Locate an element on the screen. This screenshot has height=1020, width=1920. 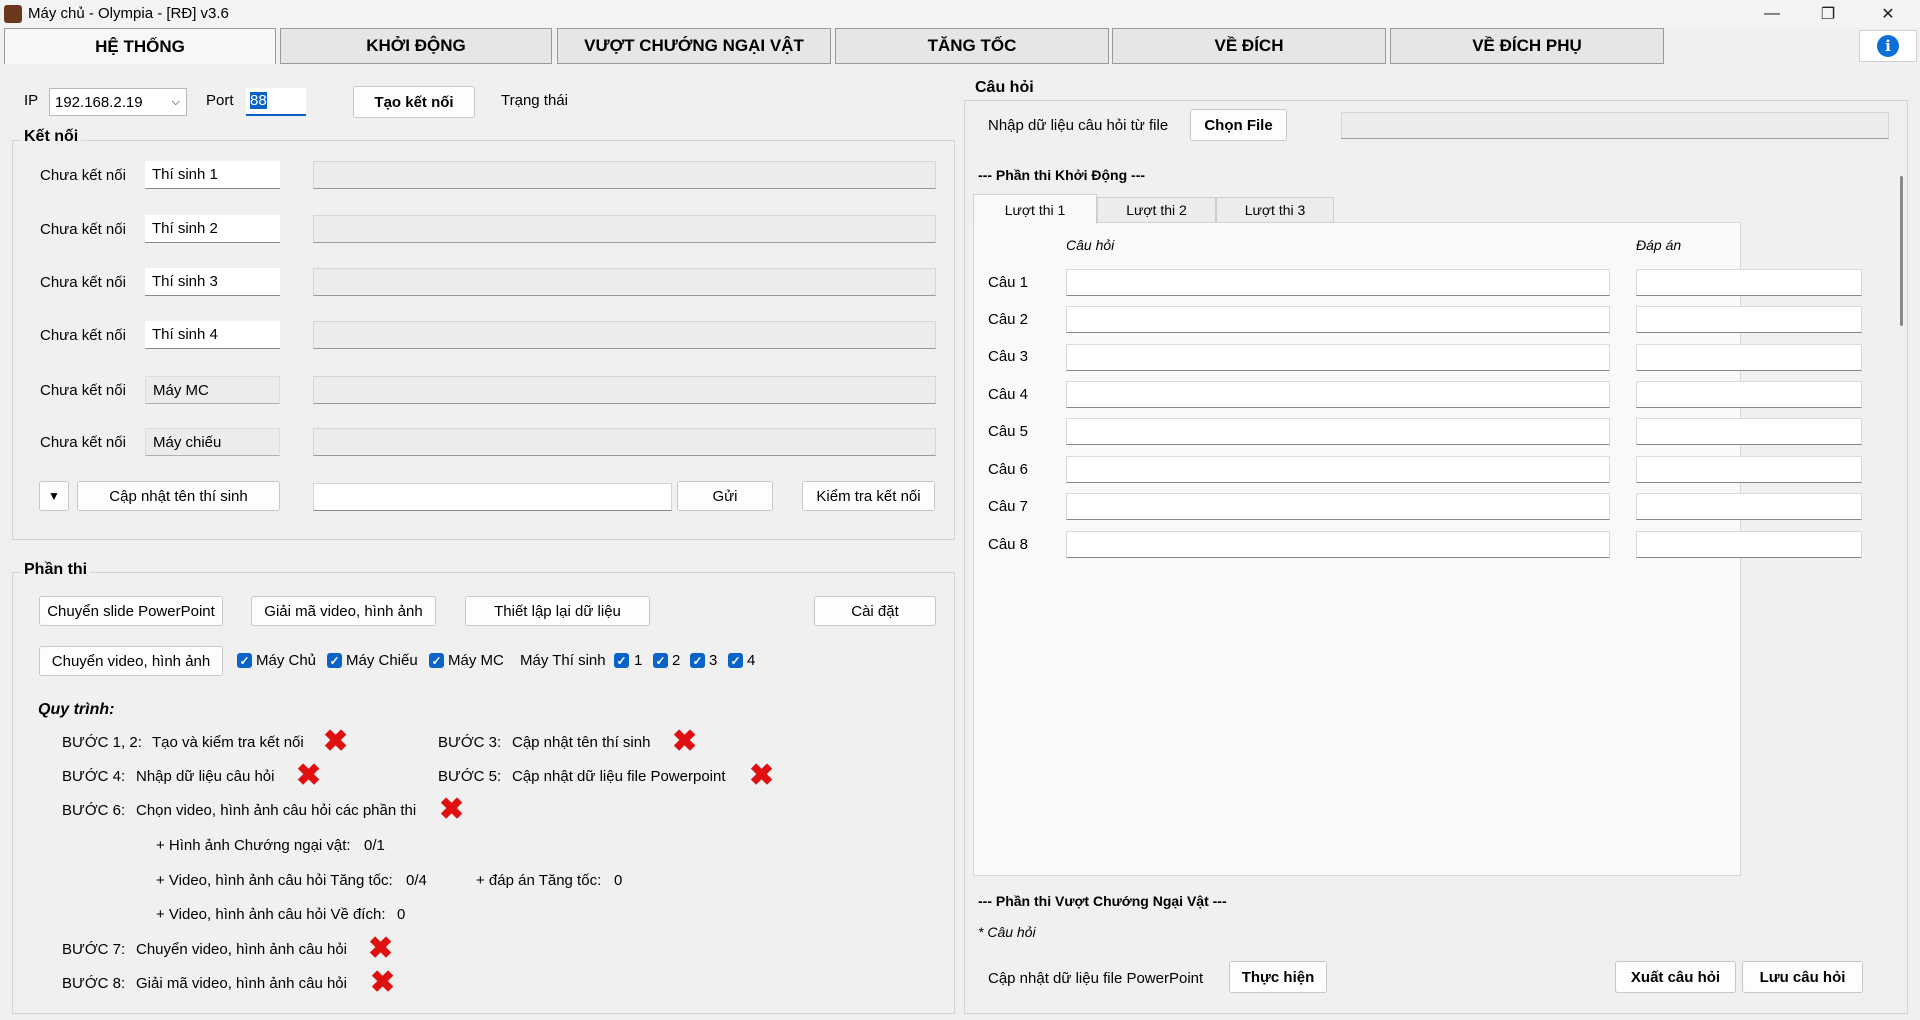
sub-accel-answer-value: 0 is located at coordinates (618, 880).